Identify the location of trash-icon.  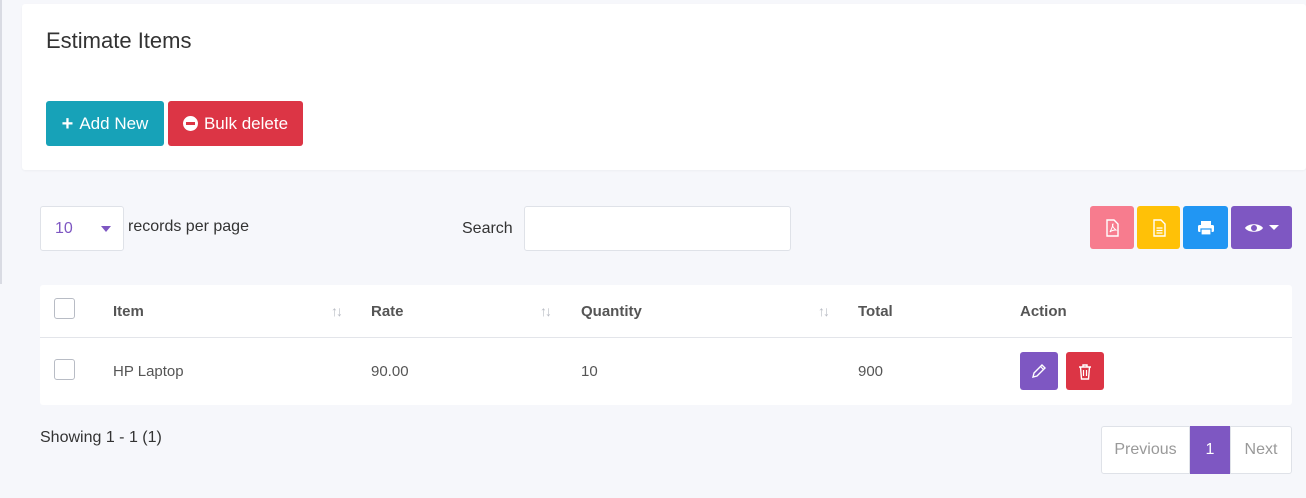
(1085, 371).